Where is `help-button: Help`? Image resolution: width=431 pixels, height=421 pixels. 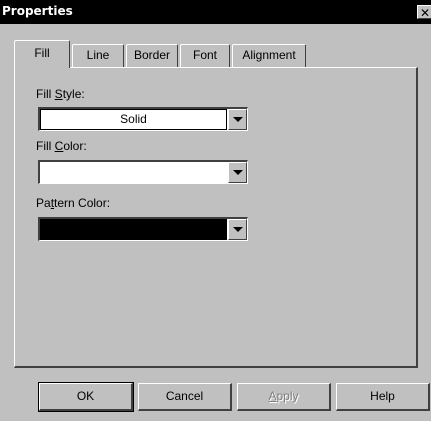
help-button: Help is located at coordinates (383, 397).